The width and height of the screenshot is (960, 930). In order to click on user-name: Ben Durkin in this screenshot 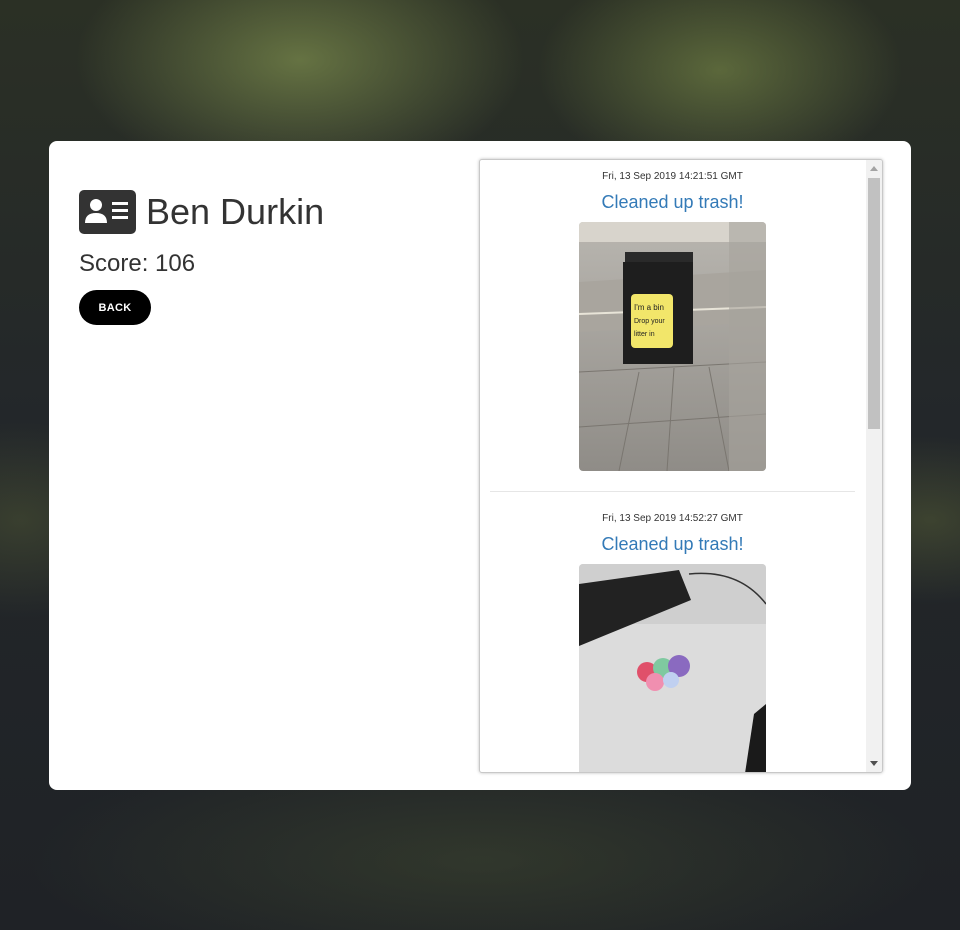, I will do `click(235, 211)`.